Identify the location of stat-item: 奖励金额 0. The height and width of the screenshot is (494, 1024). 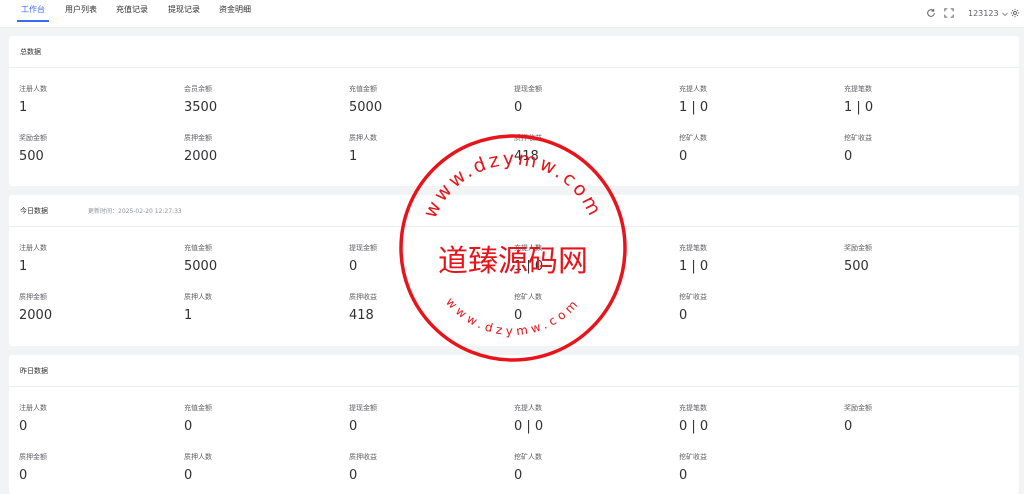
(919, 419).